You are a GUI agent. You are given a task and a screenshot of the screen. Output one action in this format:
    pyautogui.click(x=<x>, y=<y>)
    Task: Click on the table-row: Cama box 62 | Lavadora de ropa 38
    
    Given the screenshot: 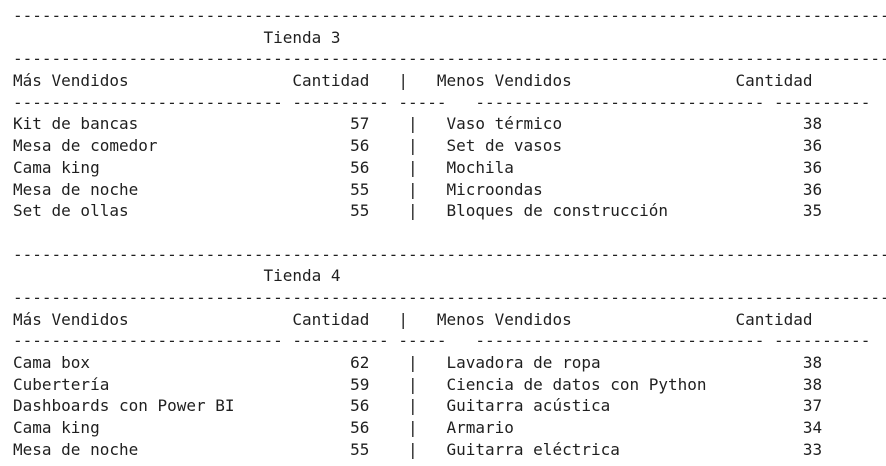 What is the action you would take?
    pyautogui.click(x=418, y=362)
    